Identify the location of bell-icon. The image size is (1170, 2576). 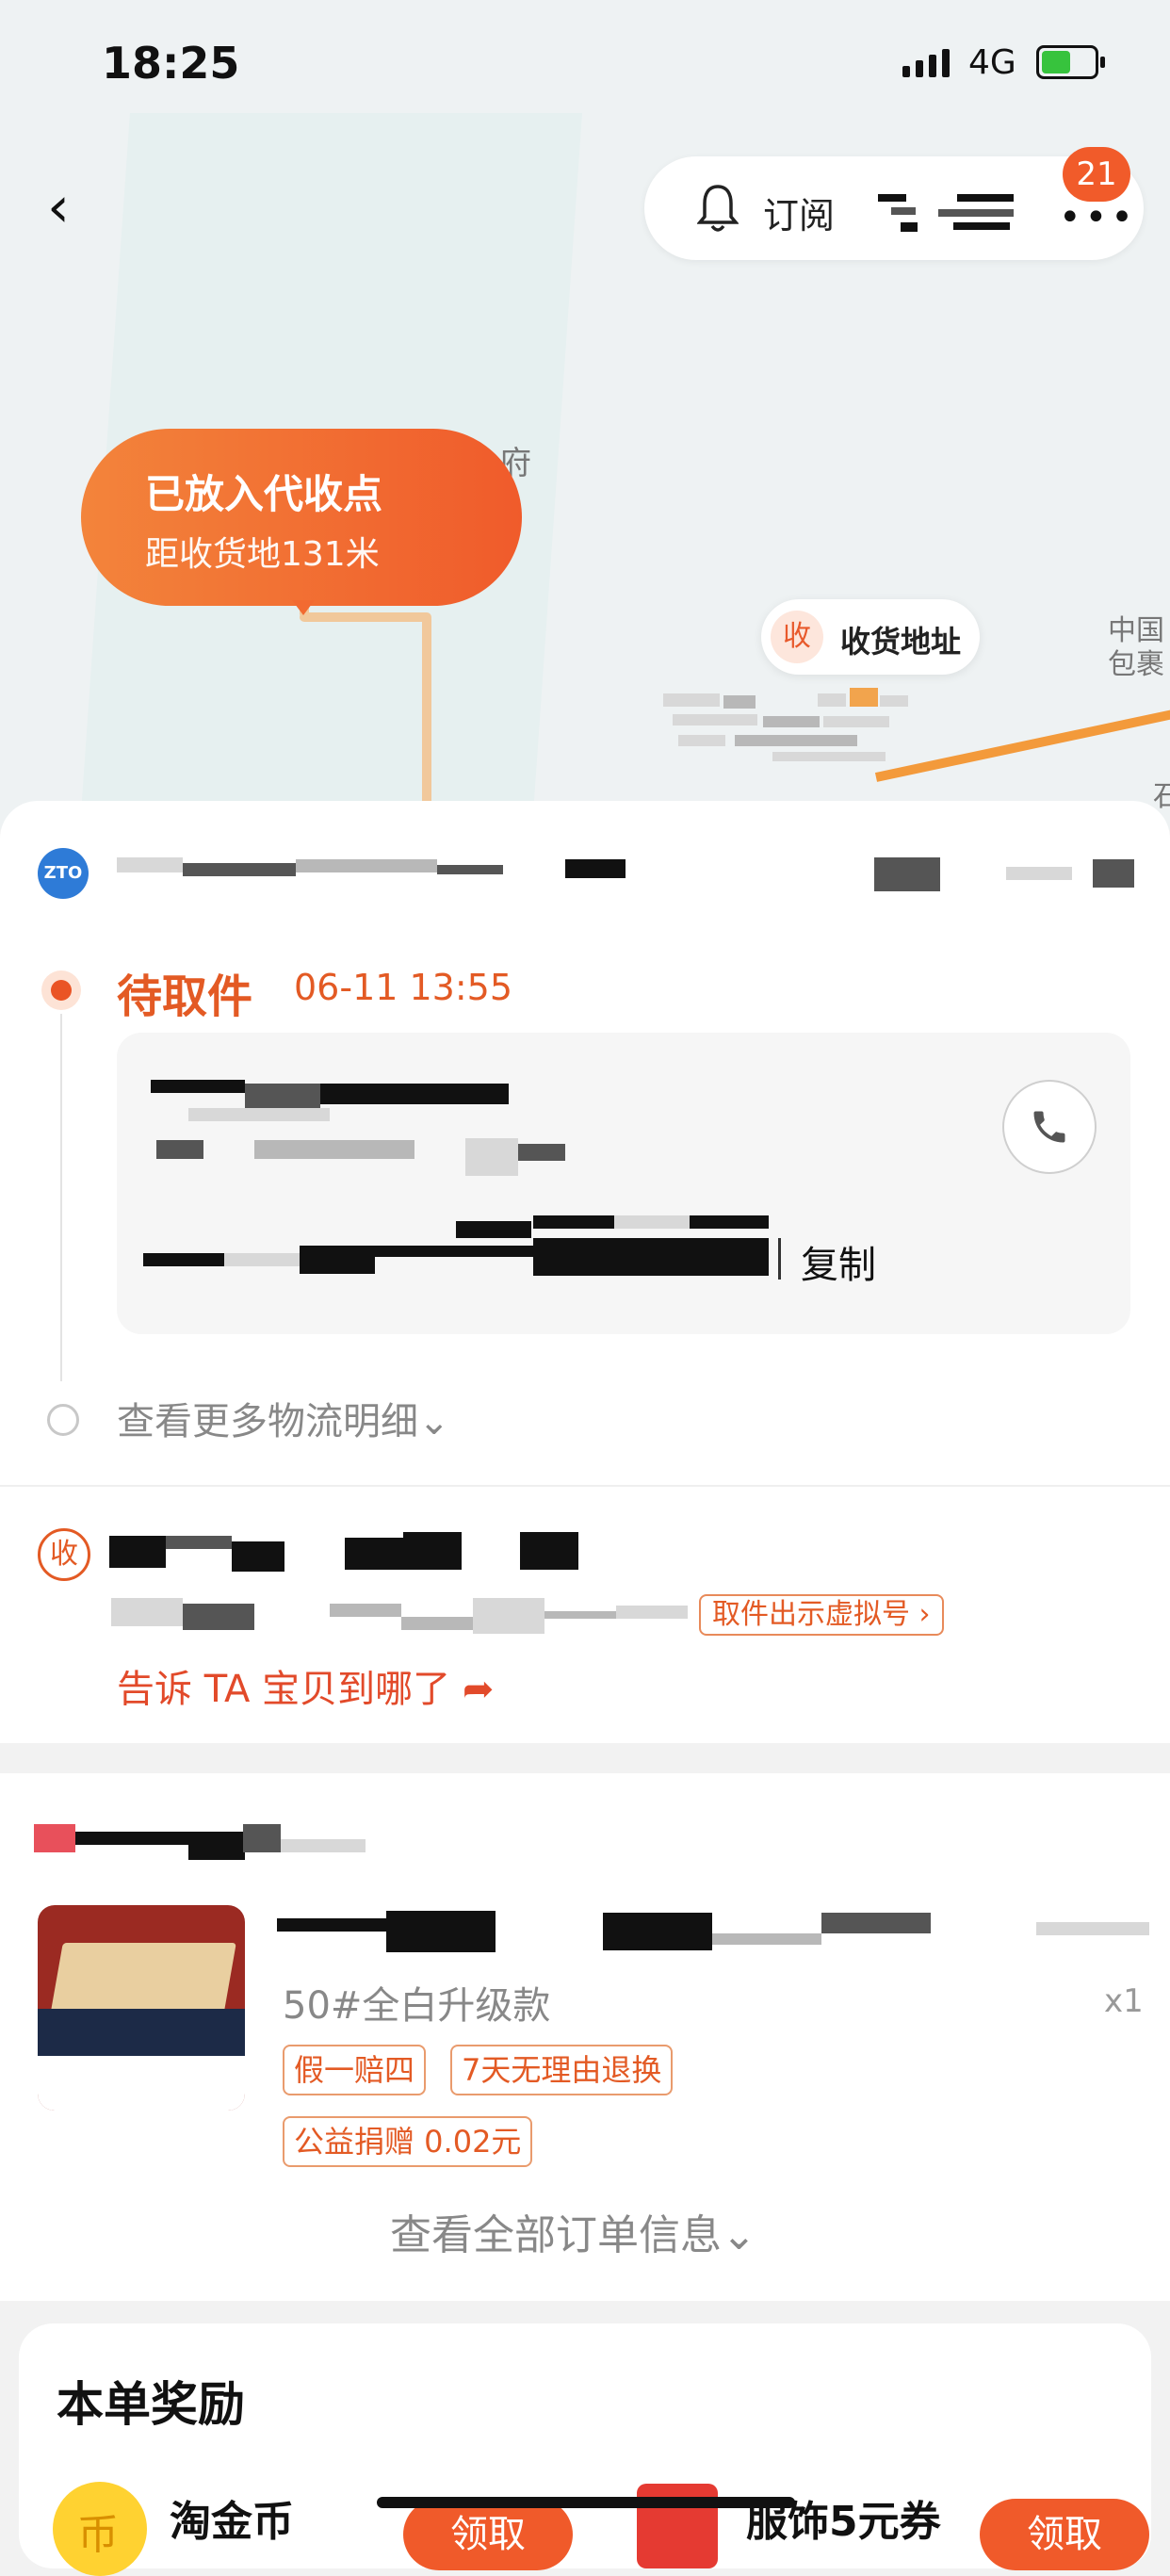
(718, 208).